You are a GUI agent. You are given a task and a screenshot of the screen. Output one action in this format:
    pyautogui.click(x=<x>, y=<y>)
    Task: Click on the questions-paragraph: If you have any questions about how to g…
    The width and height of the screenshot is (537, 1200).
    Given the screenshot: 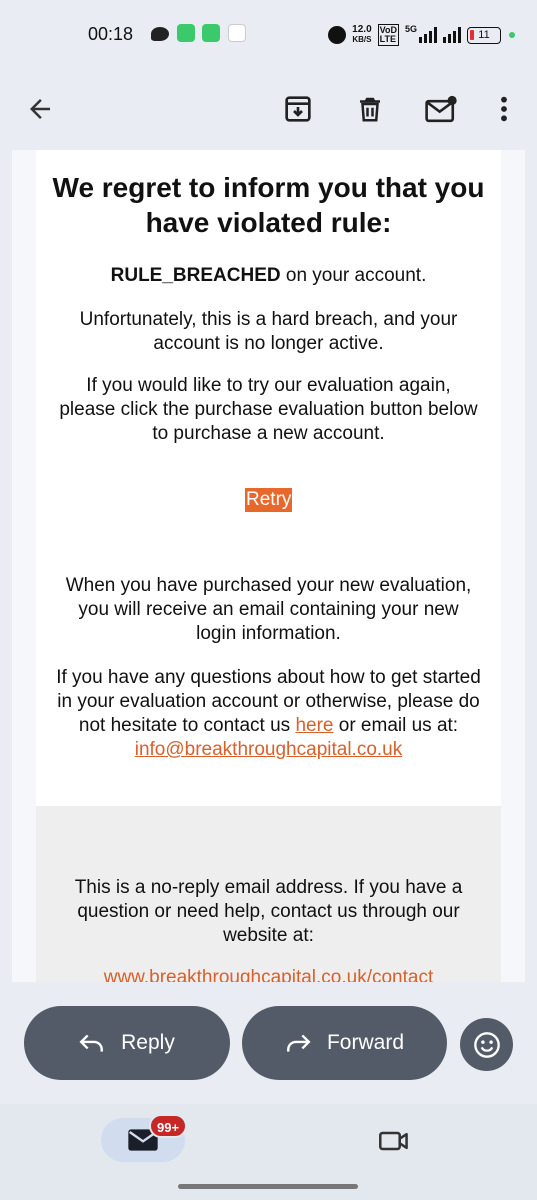 What is the action you would take?
    pyautogui.click(x=268, y=713)
    